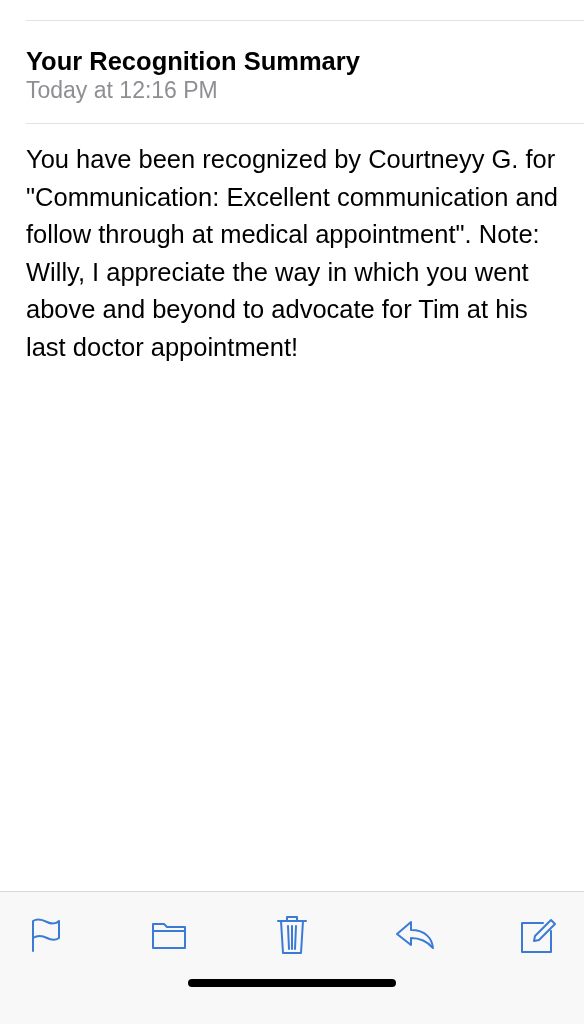  What do you see at coordinates (122, 90) in the screenshot?
I see `message-date: Today at 12:16 PM` at bounding box center [122, 90].